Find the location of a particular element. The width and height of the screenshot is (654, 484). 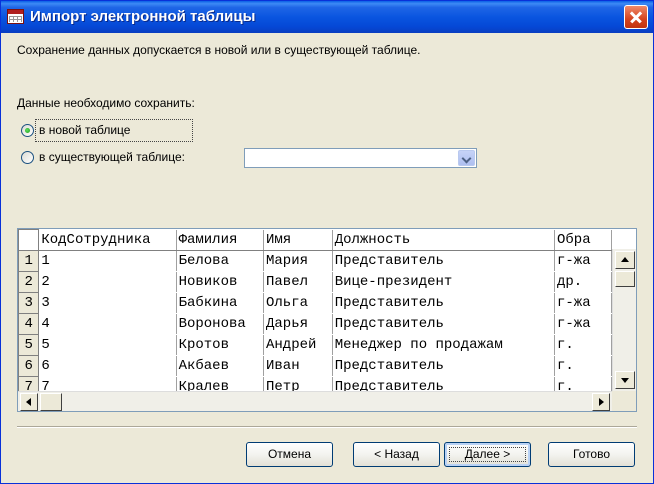

scroll-right-icon is located at coordinates (601, 402).